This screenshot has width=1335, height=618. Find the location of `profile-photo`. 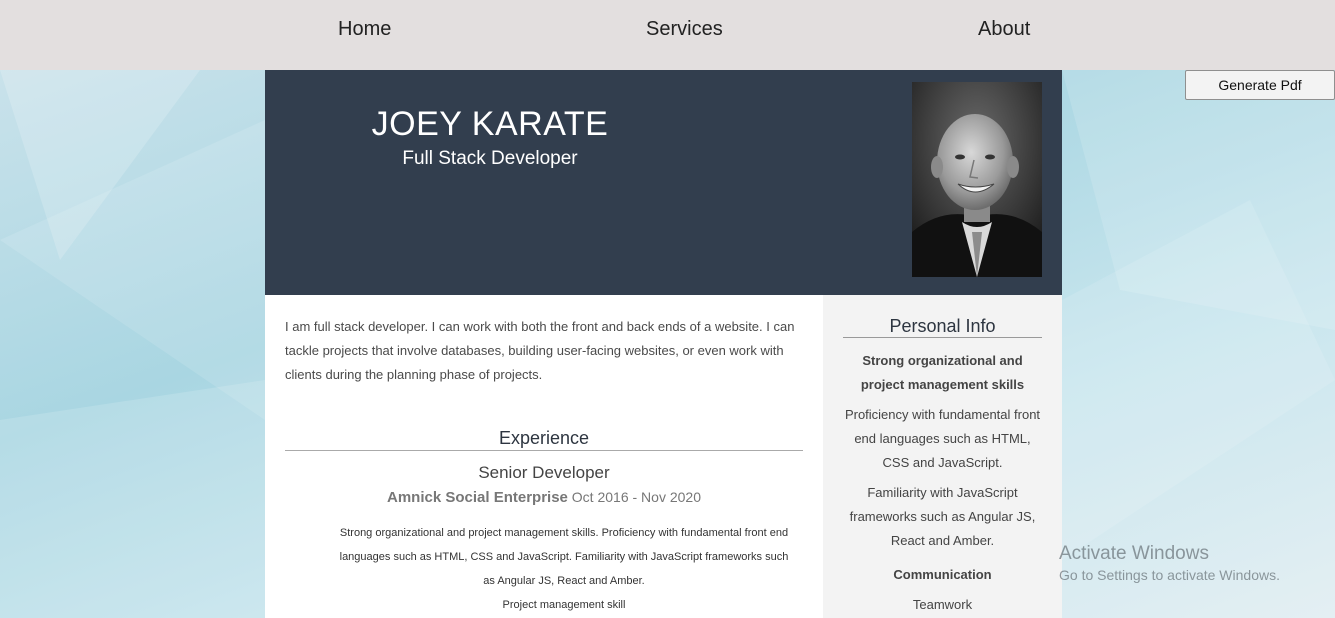

profile-photo is located at coordinates (977, 179).